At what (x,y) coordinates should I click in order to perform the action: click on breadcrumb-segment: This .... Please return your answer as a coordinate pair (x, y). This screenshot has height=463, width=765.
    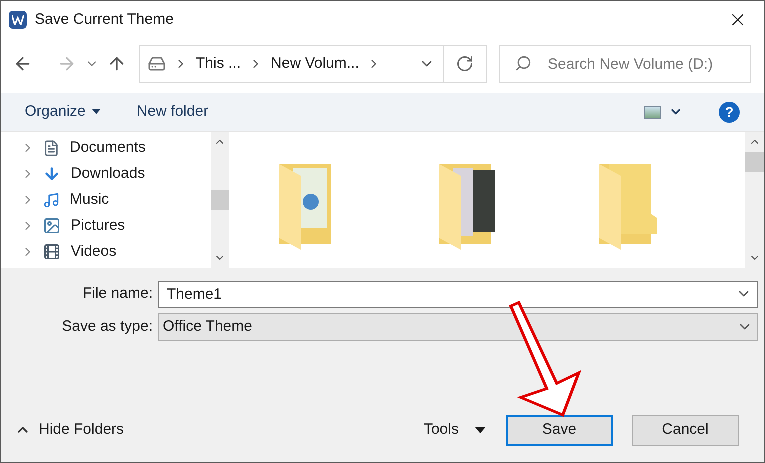
    Looking at the image, I should click on (219, 64).